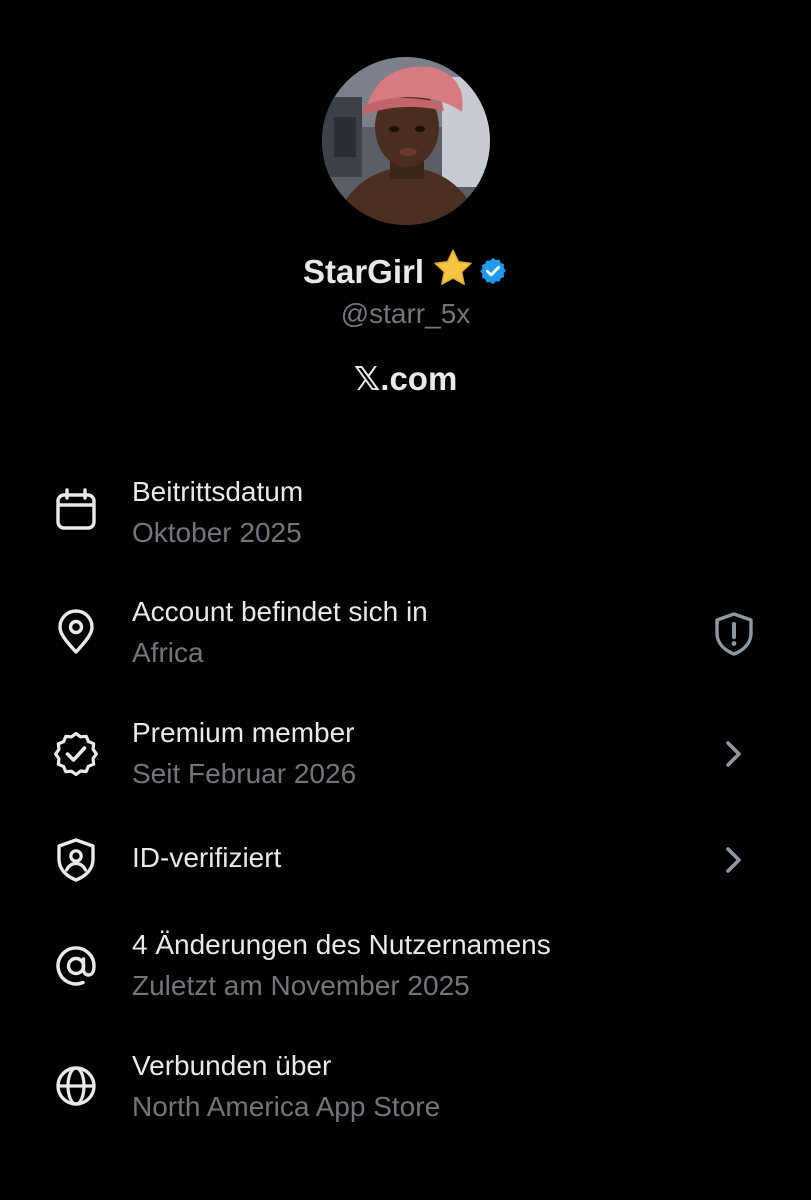  Describe the element at coordinates (405, 313) in the screenshot. I see `user-handle: @starr_5x` at that location.